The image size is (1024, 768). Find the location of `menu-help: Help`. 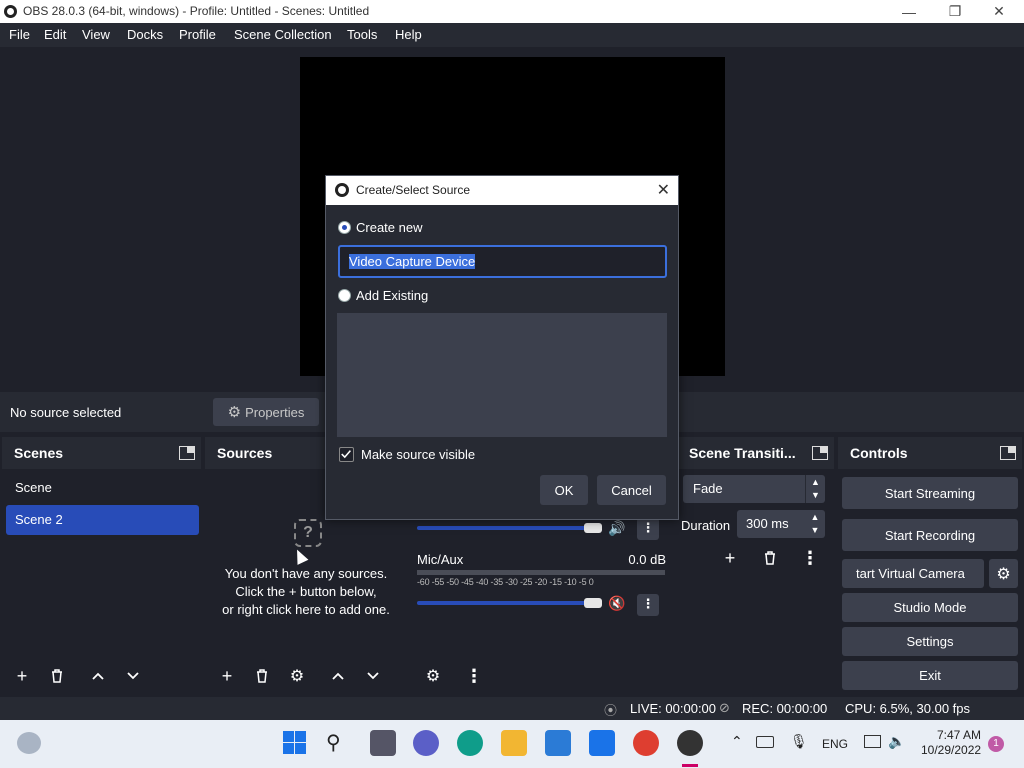

menu-help: Help is located at coordinates (408, 34).